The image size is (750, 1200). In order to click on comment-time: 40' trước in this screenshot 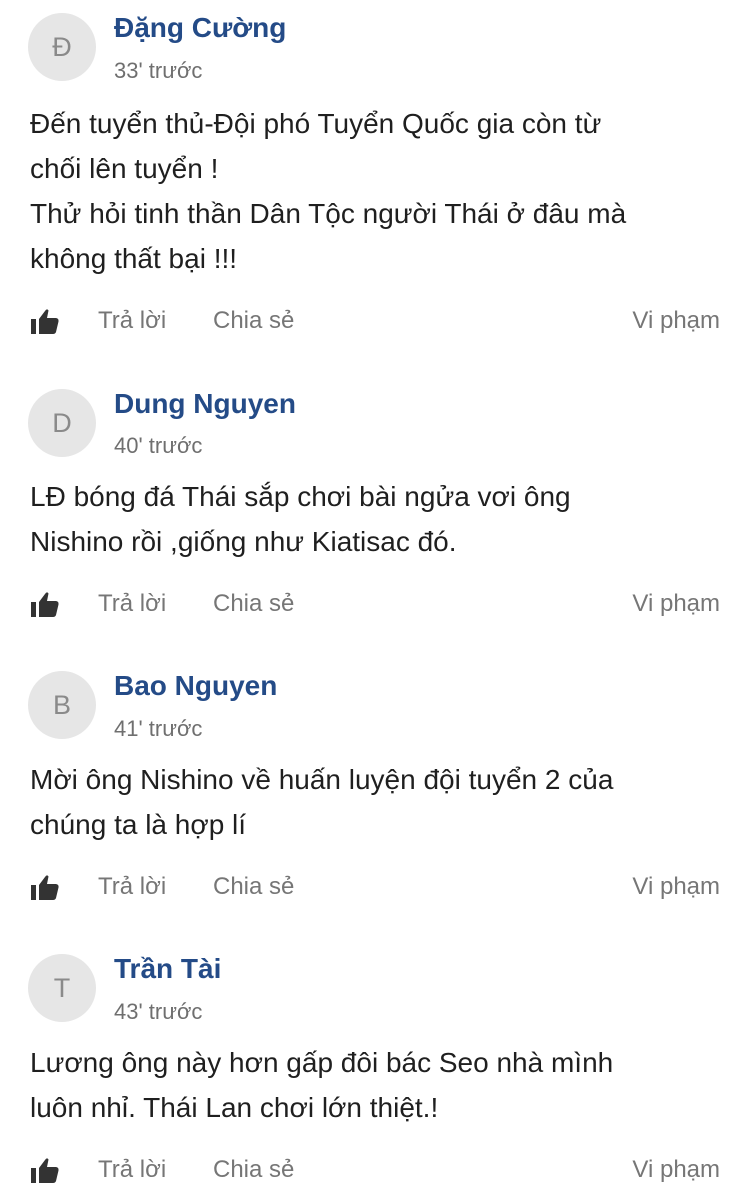, I will do `click(158, 445)`.